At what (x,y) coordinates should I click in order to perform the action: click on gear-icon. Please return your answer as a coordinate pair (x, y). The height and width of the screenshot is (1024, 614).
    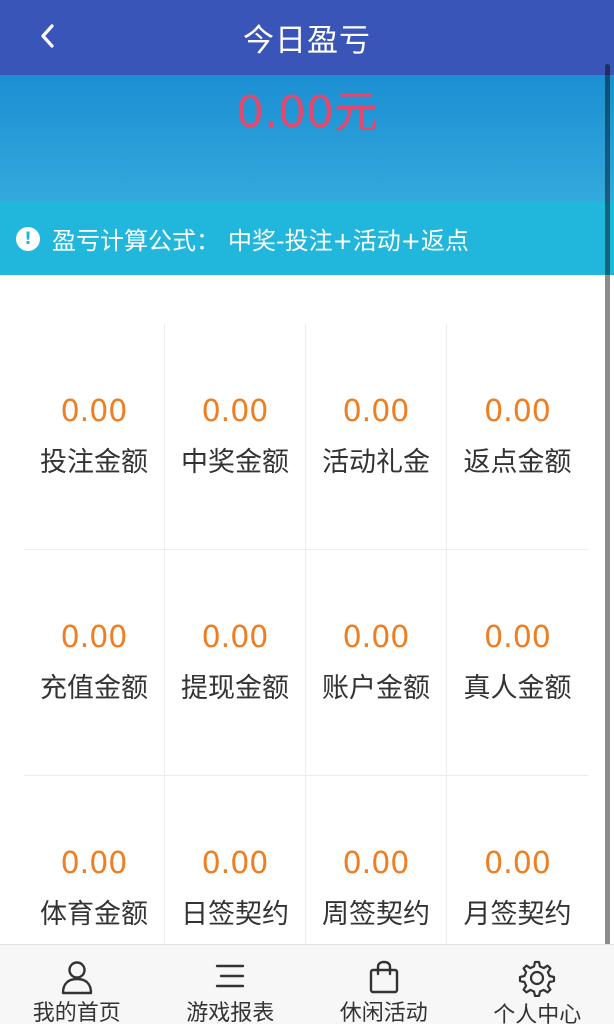
    Looking at the image, I should click on (537, 978).